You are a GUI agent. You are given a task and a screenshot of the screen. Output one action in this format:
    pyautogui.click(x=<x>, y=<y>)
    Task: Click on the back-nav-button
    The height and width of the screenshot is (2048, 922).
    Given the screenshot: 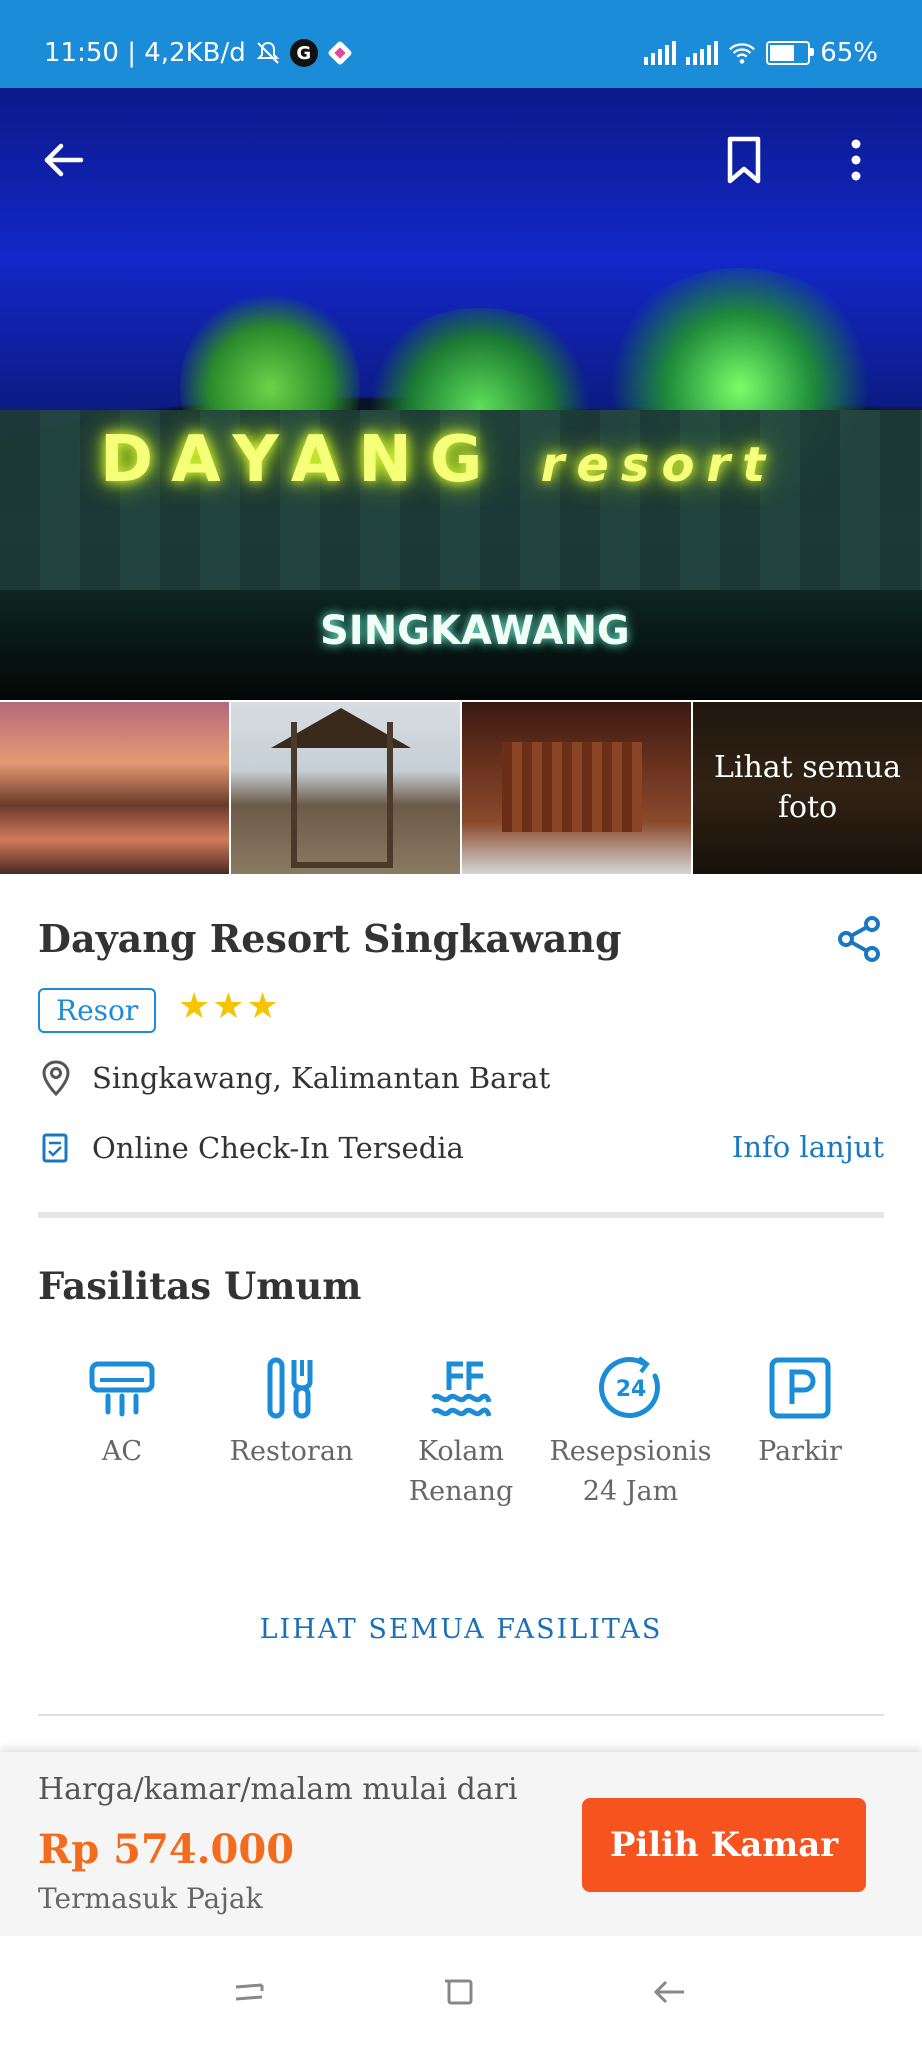 What is the action you would take?
    pyautogui.click(x=670, y=1992)
    